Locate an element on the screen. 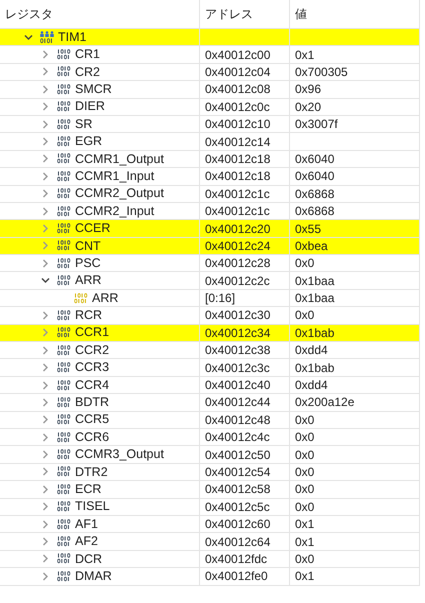 Image resolution: width=425 pixels, height=603 pixels. column-header: レジスタ is located at coordinates (29, 14).